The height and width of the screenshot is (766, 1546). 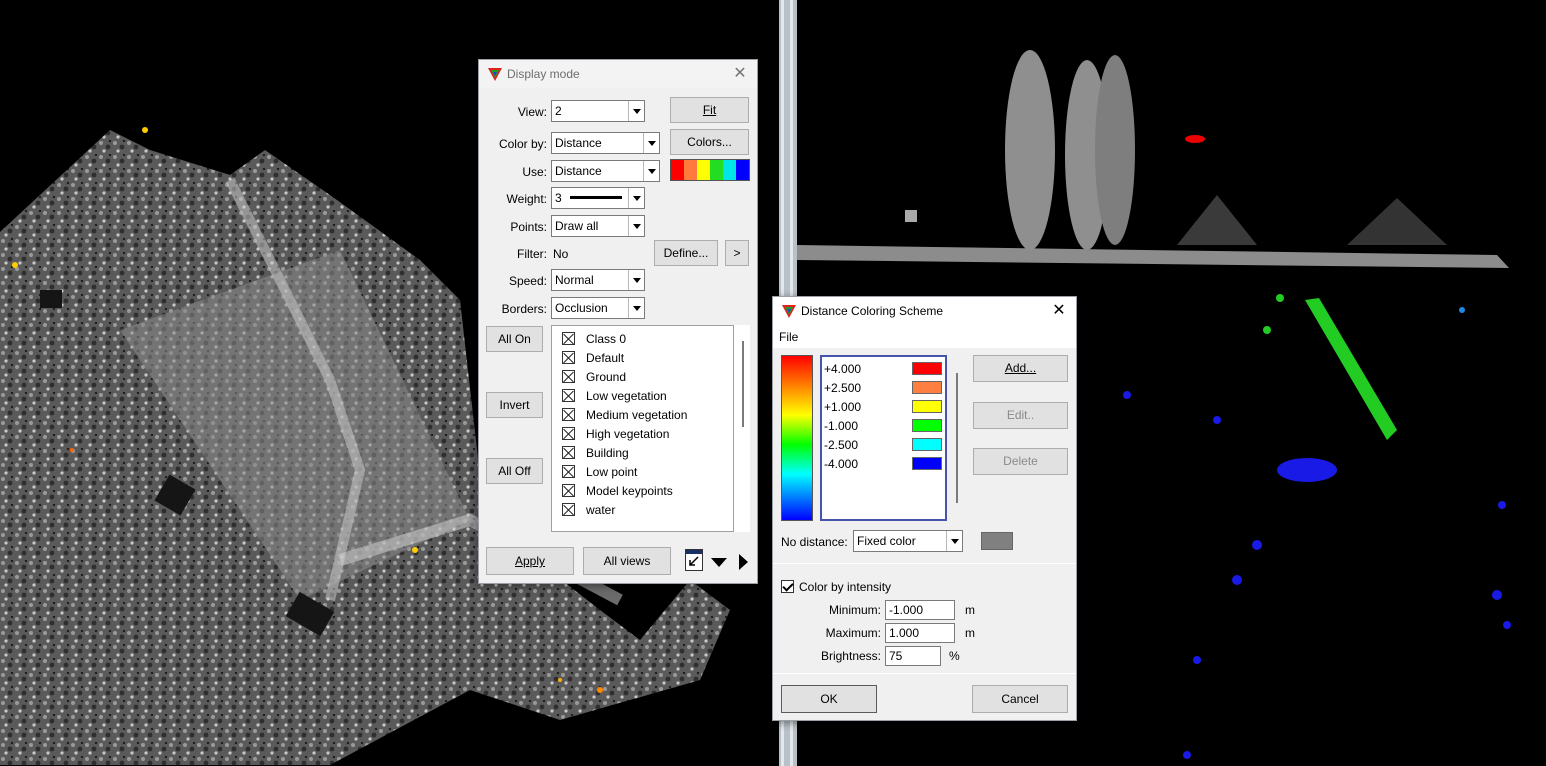 I want to click on color-gradient-bar, so click(x=797, y=438).